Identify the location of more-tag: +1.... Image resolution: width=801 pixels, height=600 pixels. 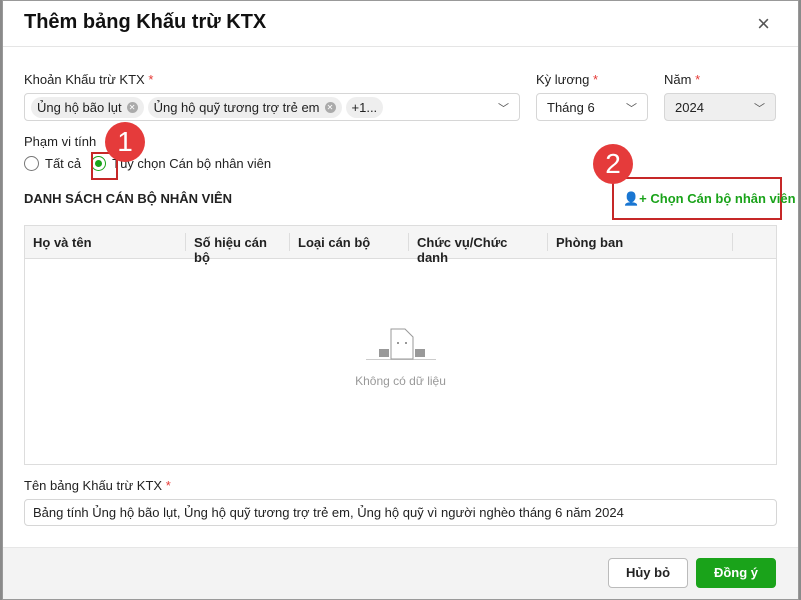
(364, 107).